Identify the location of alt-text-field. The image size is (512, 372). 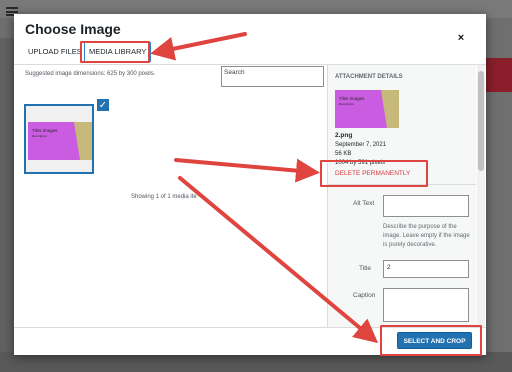
(426, 206).